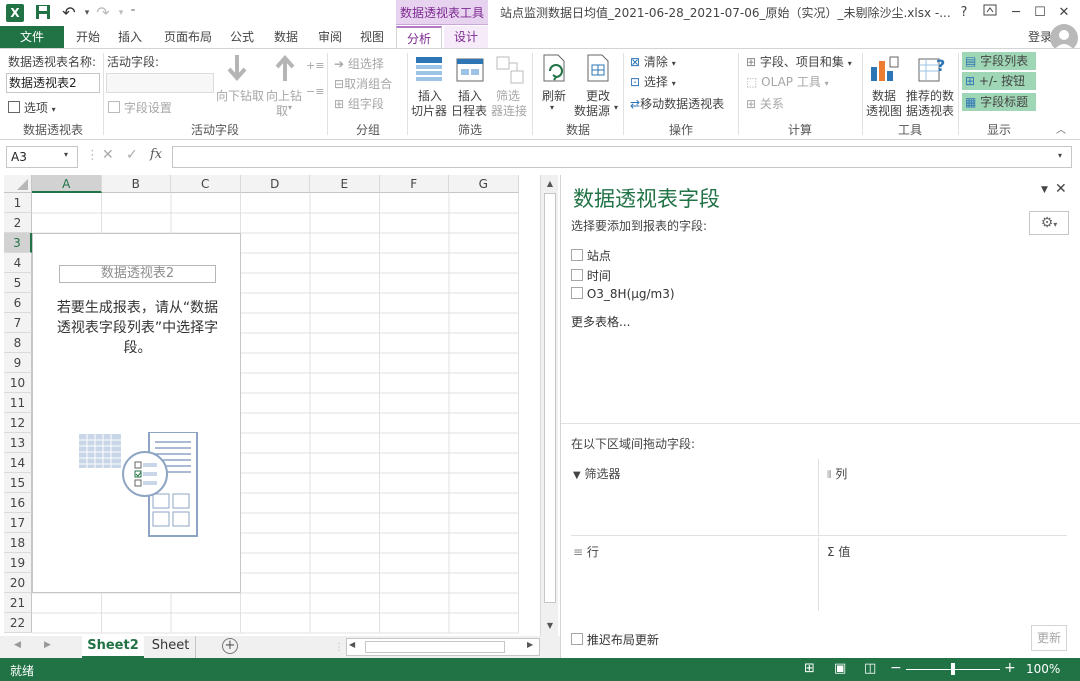 This screenshot has height=681, width=1080. Describe the element at coordinates (18, 383) in the screenshot. I see `row-header-10: 10` at that location.